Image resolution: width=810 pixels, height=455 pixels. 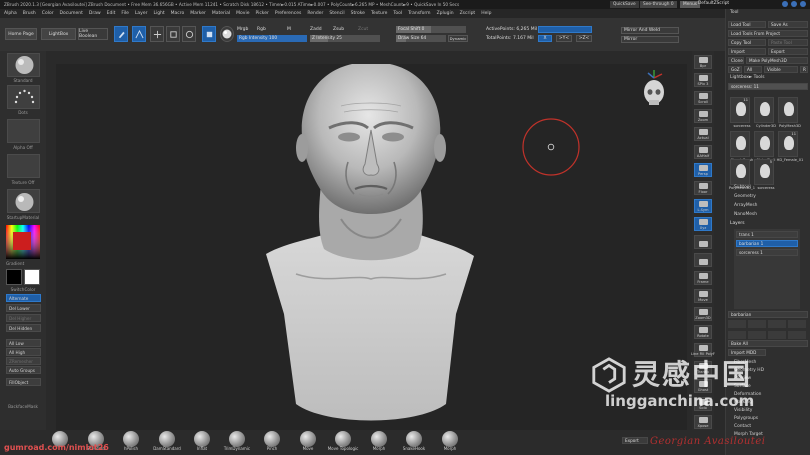 What do you see at coordinates (624, 4) in the screenshot?
I see `quicksave-button: QuickSave` at bounding box center [624, 4].